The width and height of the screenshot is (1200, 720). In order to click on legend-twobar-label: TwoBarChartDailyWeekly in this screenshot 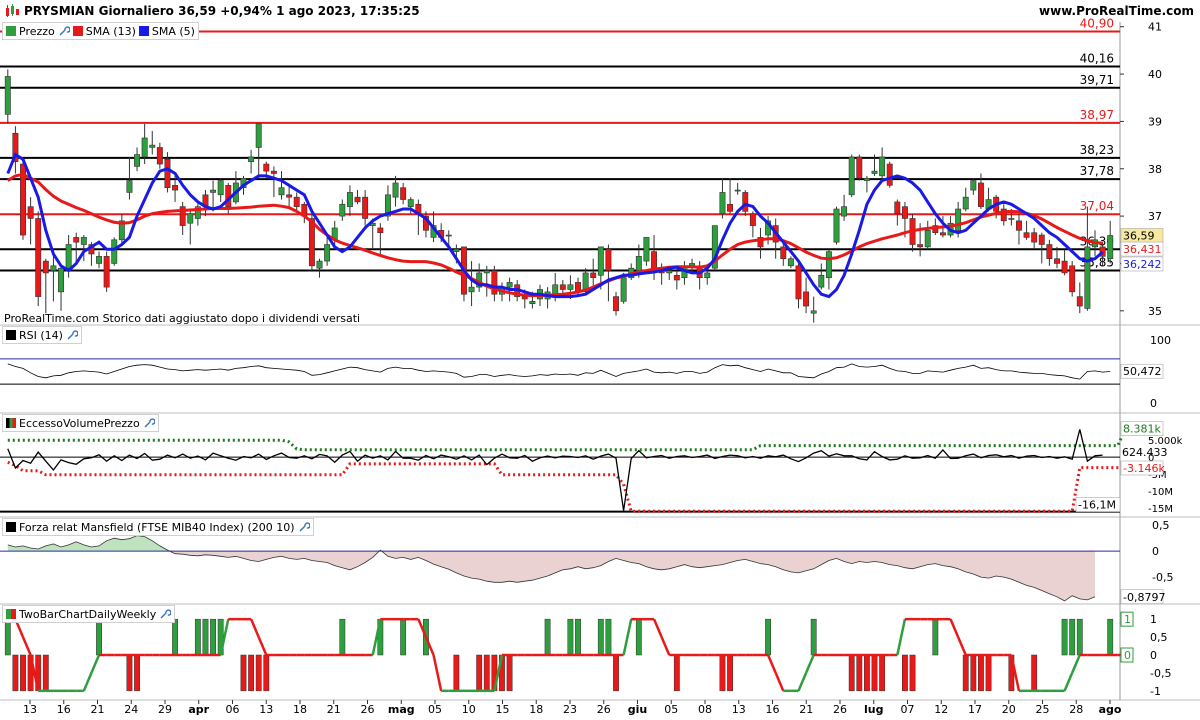, I will do `click(88, 614)`.